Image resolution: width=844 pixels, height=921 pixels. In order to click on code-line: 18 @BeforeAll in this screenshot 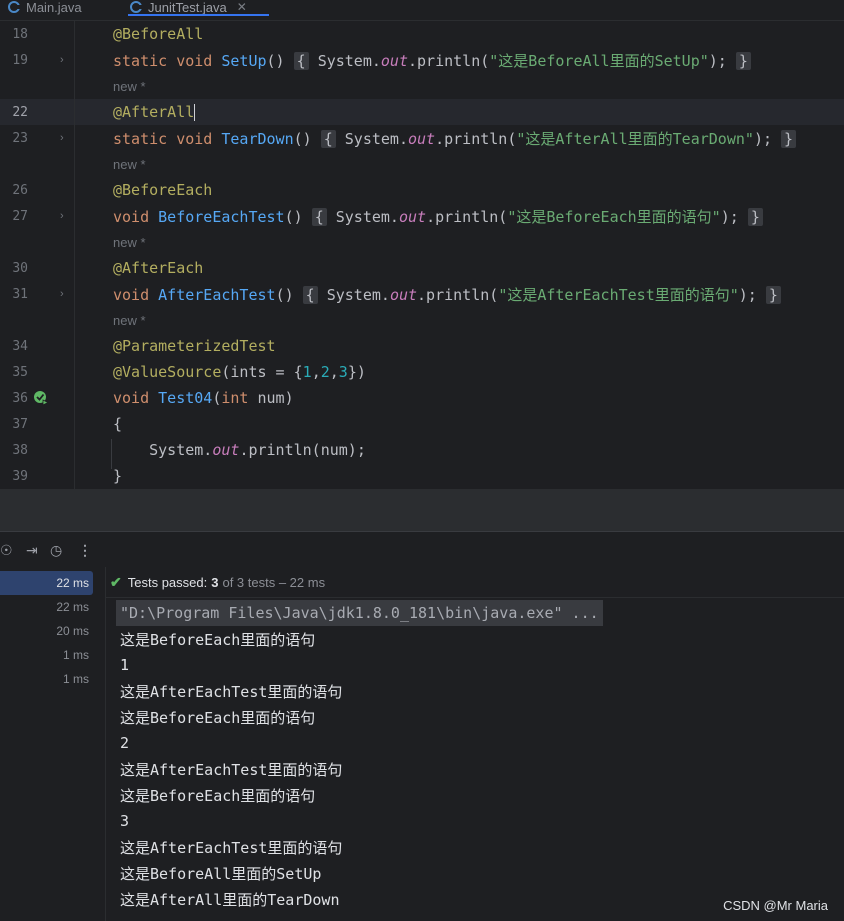, I will do `click(422, 34)`.